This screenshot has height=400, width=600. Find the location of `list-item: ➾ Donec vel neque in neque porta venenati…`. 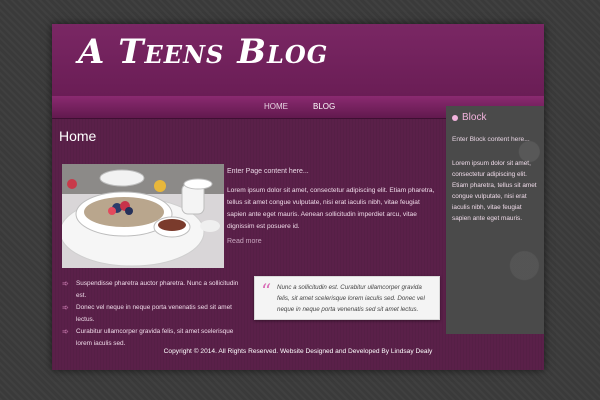

list-item: ➾ Donec vel neque in neque porta venenati… is located at coordinates (154, 313).